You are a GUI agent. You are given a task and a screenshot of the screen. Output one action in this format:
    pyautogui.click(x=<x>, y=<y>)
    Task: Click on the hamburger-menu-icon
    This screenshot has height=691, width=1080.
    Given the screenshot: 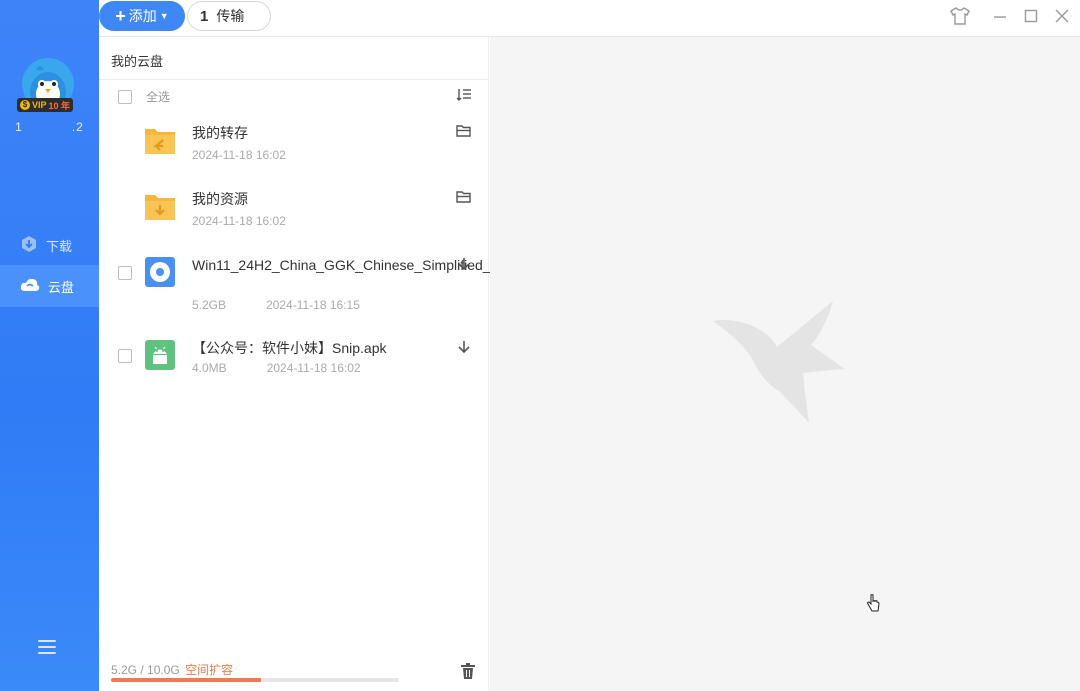 What is the action you would take?
    pyautogui.click(x=47, y=647)
    